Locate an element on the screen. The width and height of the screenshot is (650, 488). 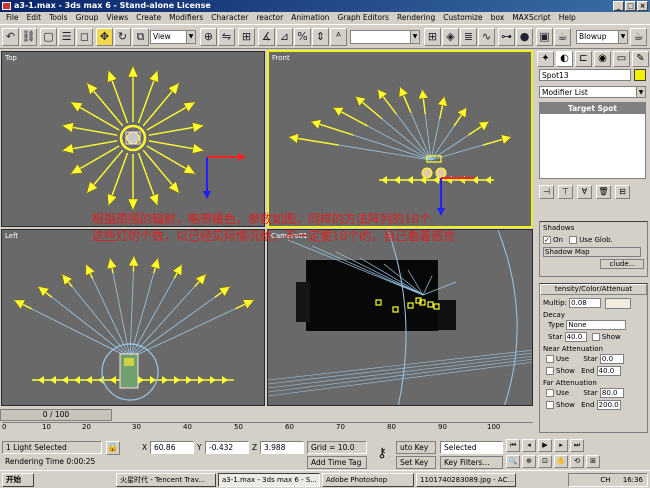
go-to-start-icon: ⏮ is located at coordinates (513, 445).